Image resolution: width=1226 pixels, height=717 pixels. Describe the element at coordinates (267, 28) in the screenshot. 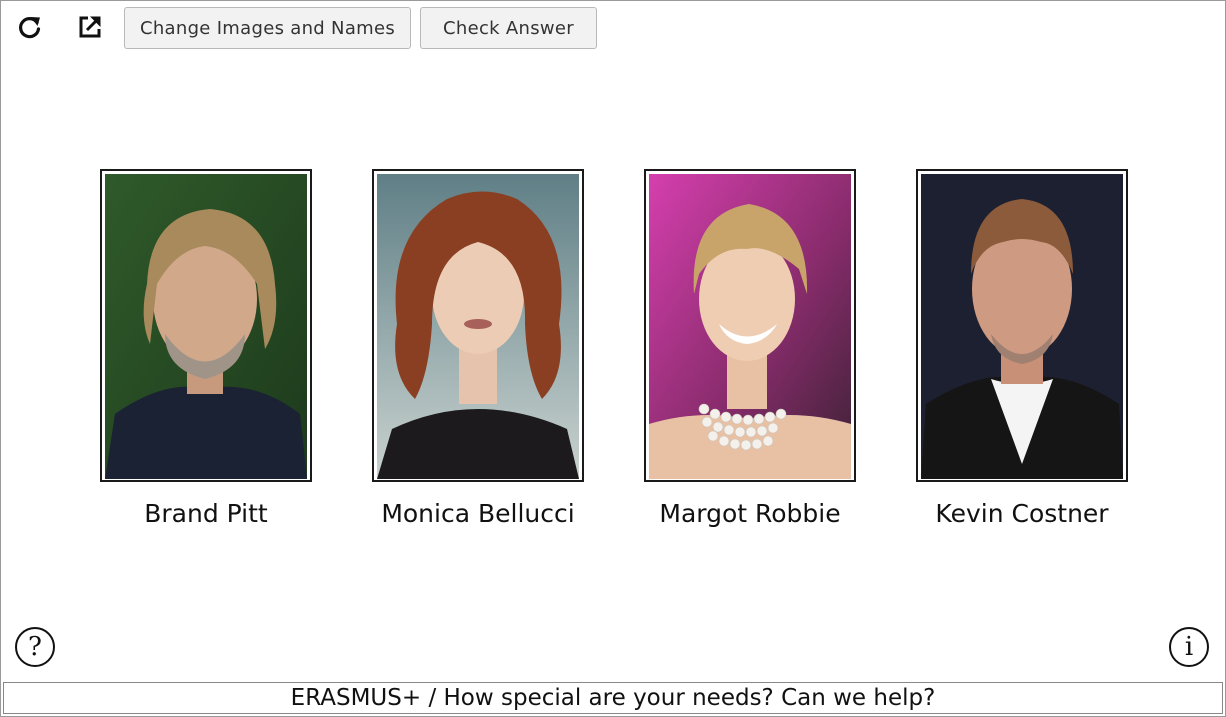

I see `change-images-button: Change Images and Names` at that location.